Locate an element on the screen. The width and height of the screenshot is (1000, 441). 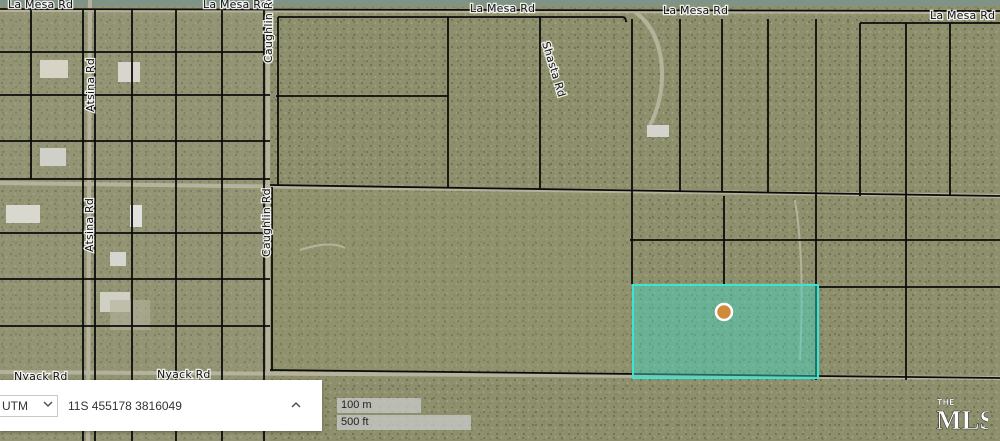
road-label-caughlin-2: Caughlin Rd is located at coordinates (266, 222).